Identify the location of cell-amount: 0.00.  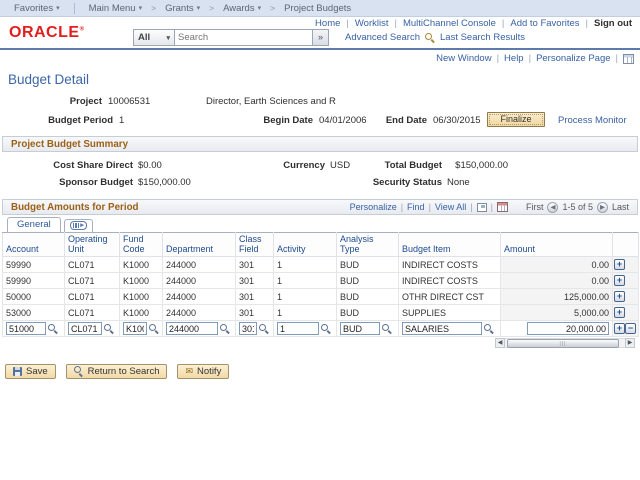
(556, 280).